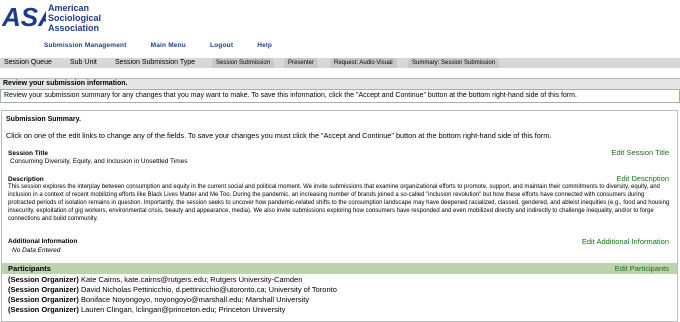 The image size is (680, 322). Describe the element at coordinates (301, 63) in the screenshot. I see `tab-presenter: Presenter` at that location.